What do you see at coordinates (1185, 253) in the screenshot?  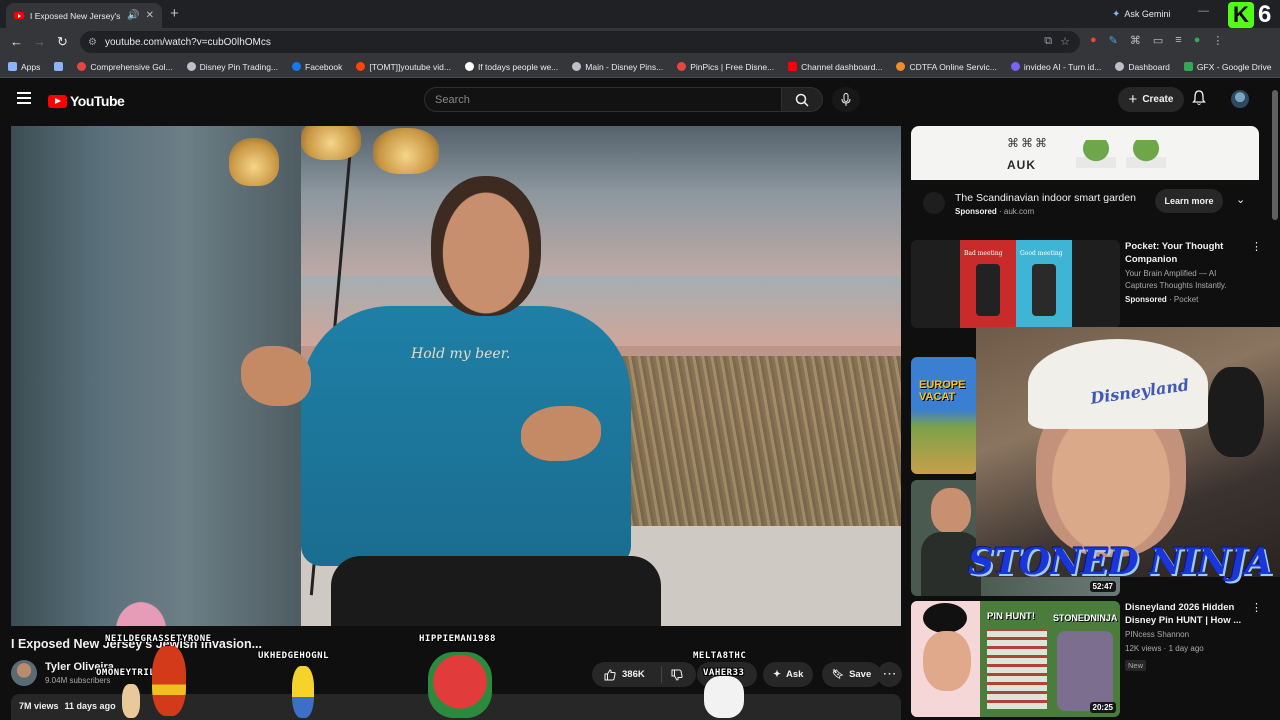 I see `recommendation-title: Pocket: Your Thought Companion` at bounding box center [1185, 253].